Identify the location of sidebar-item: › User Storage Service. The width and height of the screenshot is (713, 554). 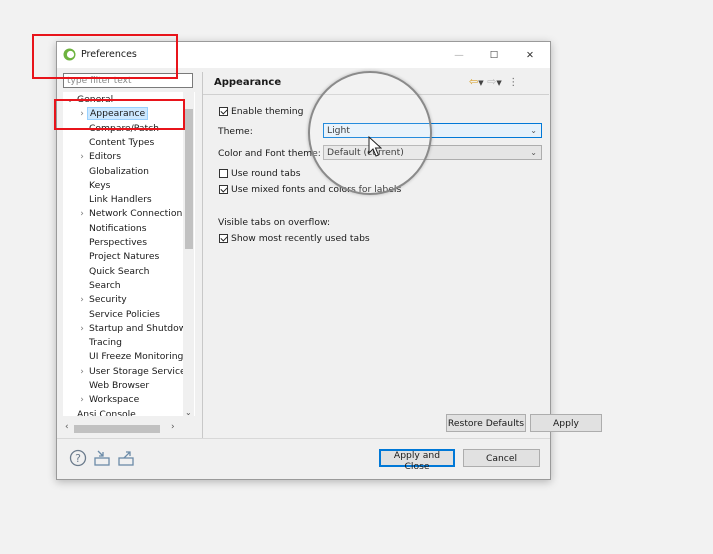
(132, 372).